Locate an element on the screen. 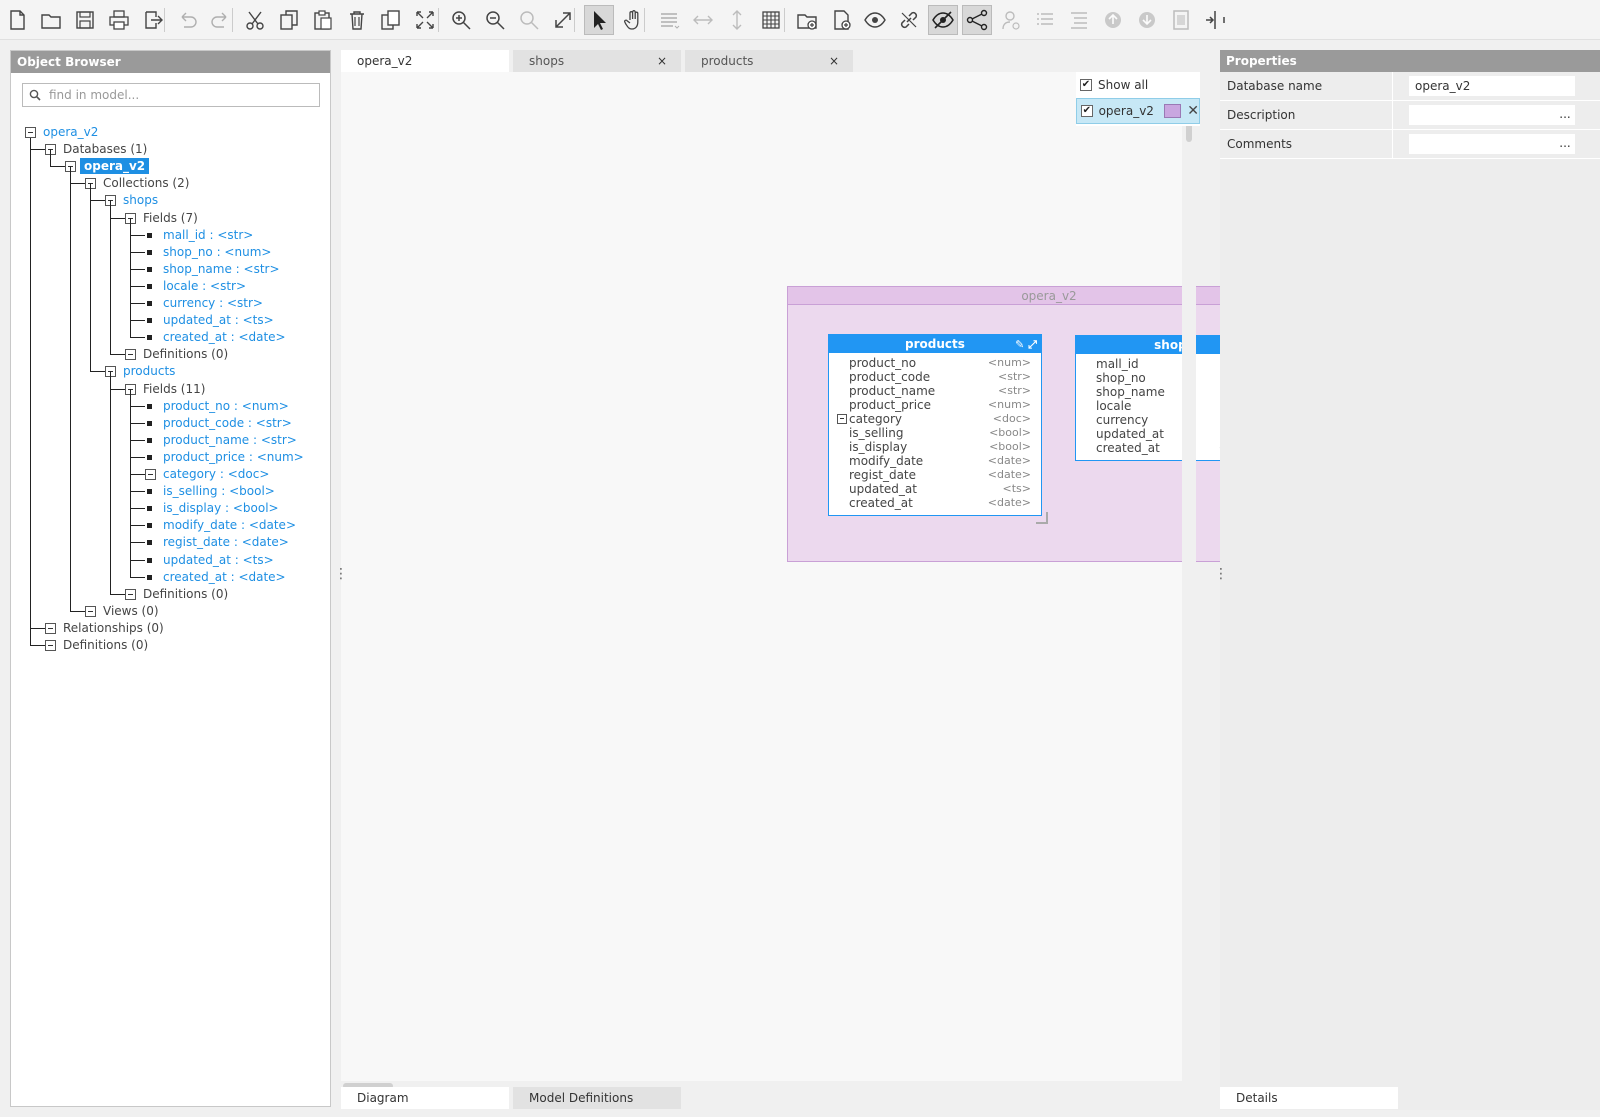 This screenshot has width=1600, height=1117. zoom-reset-button is located at coordinates (529, 20).